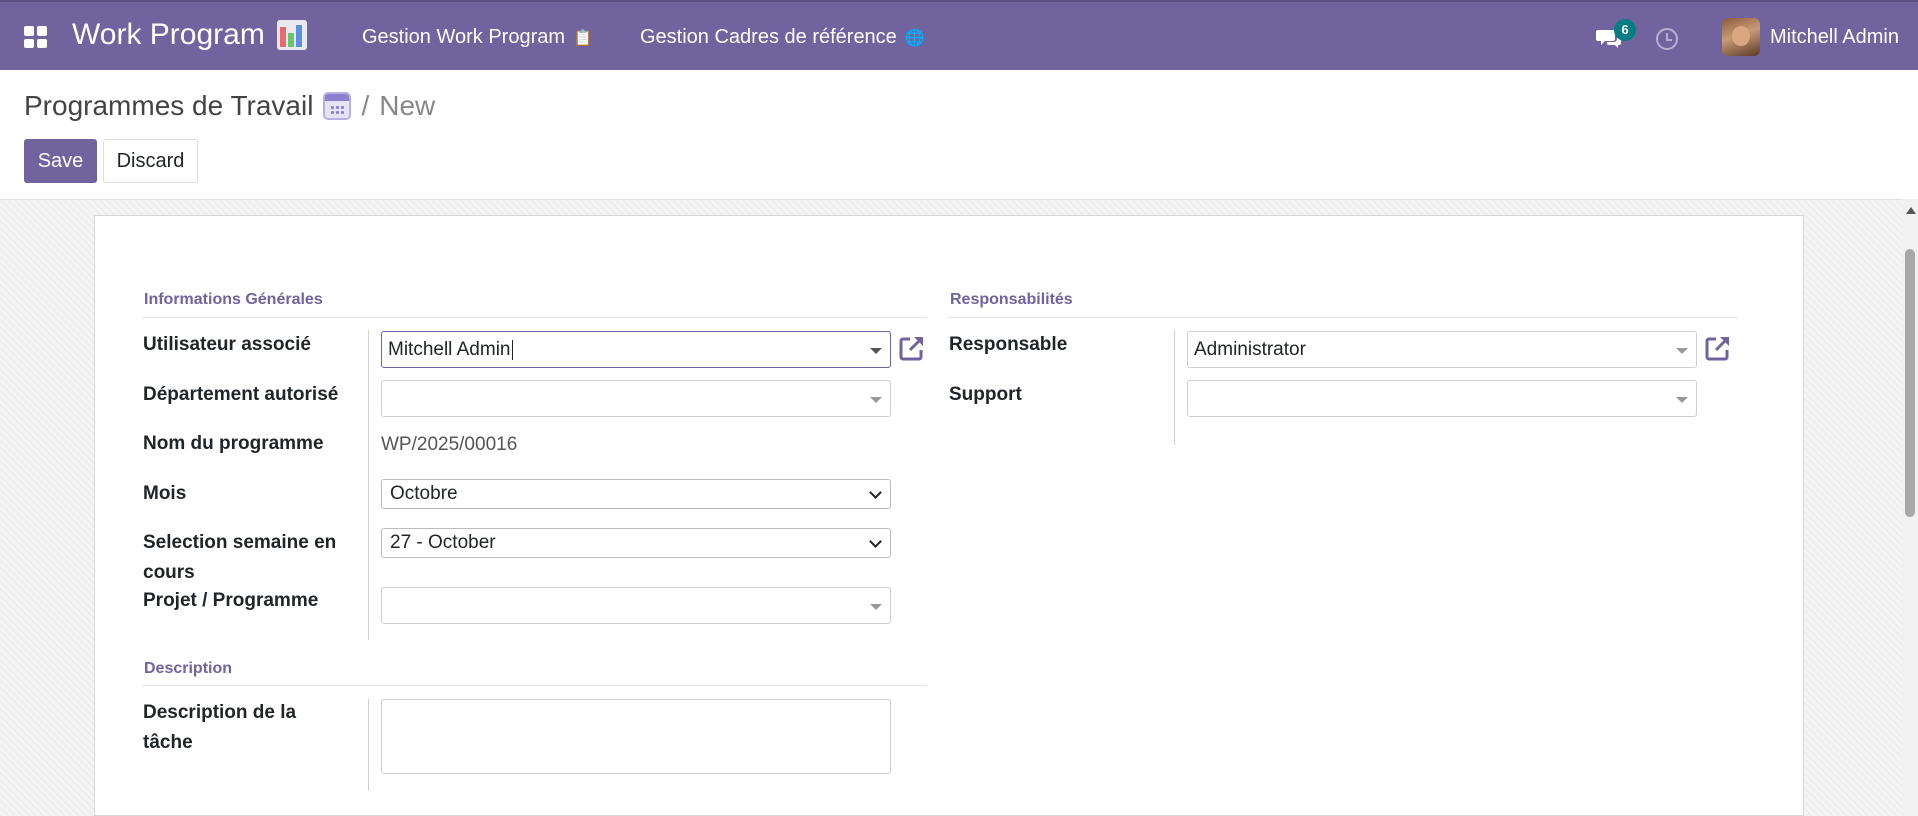 Image resolution: width=1918 pixels, height=816 pixels. Describe the element at coordinates (636, 398) in the screenshot. I see `department-field` at that location.